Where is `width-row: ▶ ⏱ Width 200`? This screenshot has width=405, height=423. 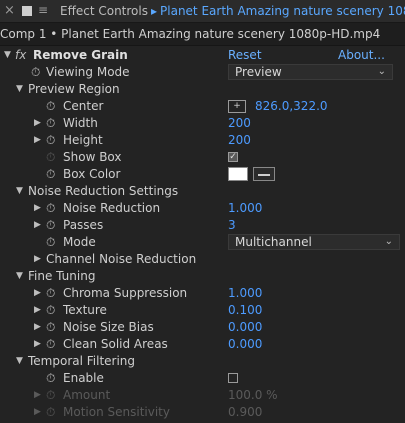 width-row: ▶ ⏱ Width 200 is located at coordinates (202, 123).